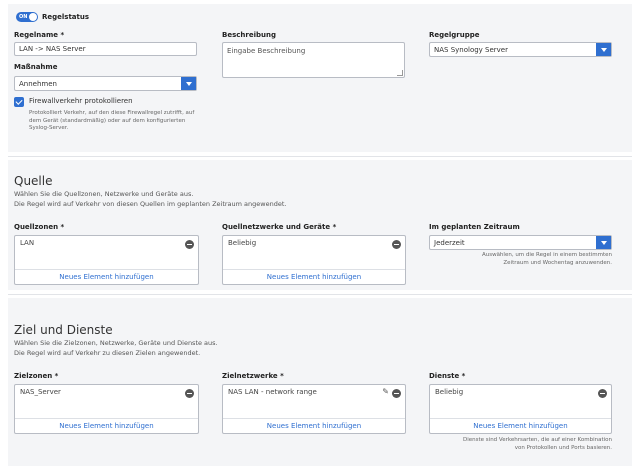  I want to click on source-zones-label: Quellzonen *, so click(39, 227).